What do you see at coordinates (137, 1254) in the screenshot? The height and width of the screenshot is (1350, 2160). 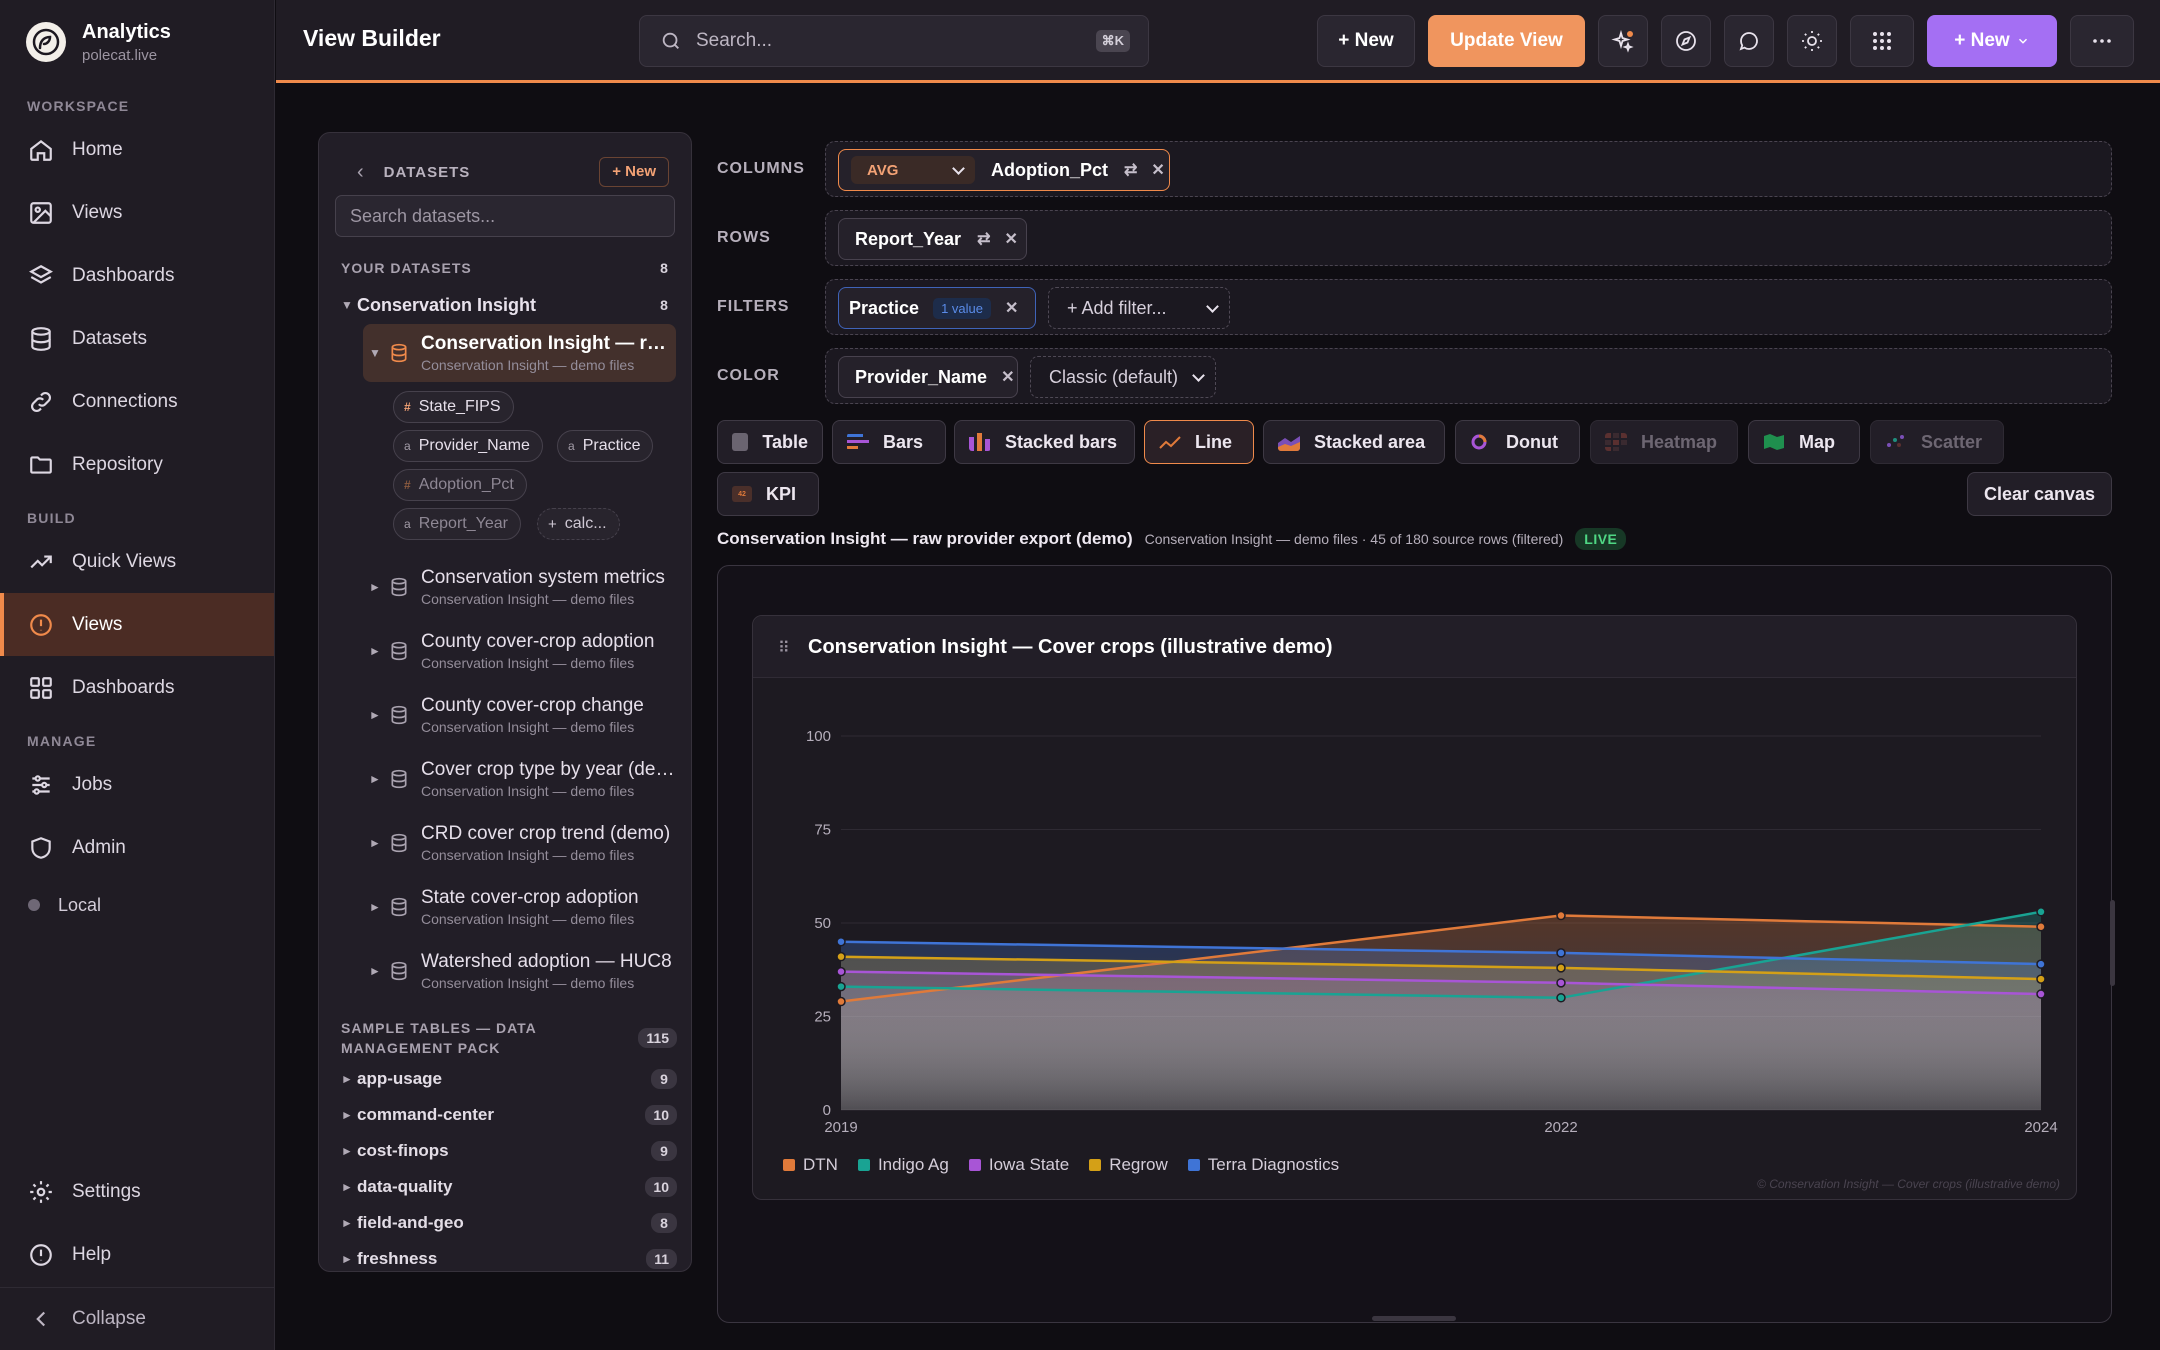 I see `sidebar-item-help: Help` at bounding box center [137, 1254].